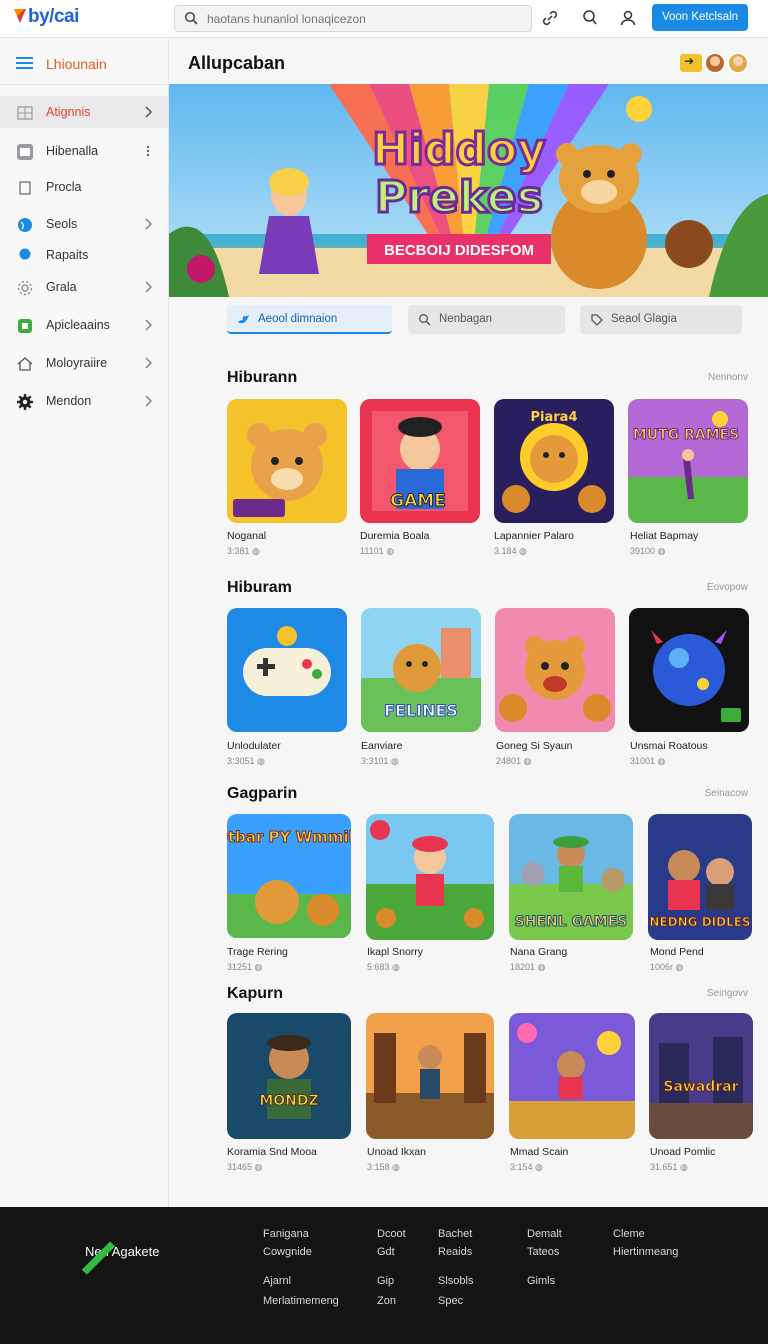 Image resolution: width=768 pixels, height=1344 pixels. Describe the element at coordinates (391, 1234) in the screenshot. I see `footer-link: Dcoot` at that location.